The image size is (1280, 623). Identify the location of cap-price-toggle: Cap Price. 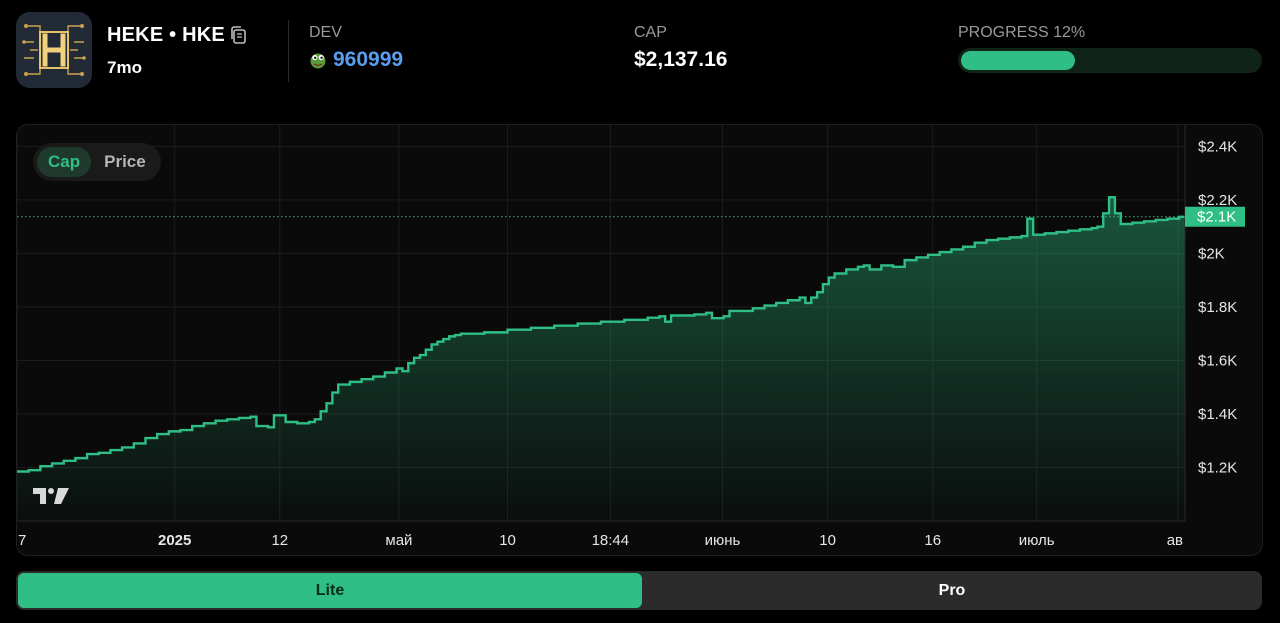
(97, 162).